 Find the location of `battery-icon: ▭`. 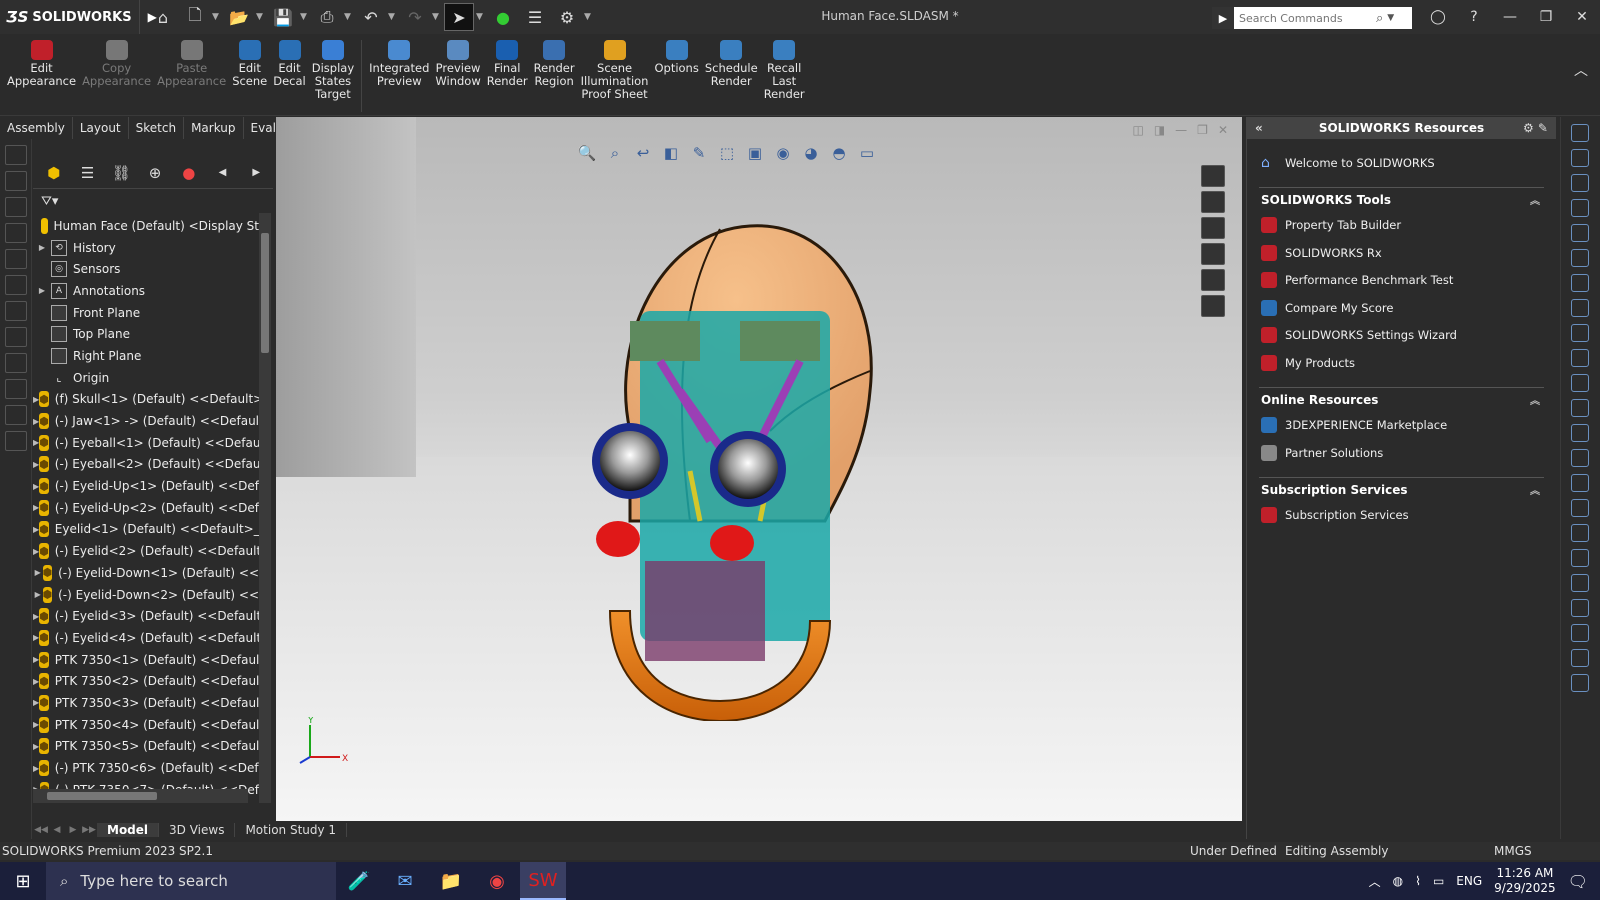

battery-icon: ▭ is located at coordinates (1438, 881).